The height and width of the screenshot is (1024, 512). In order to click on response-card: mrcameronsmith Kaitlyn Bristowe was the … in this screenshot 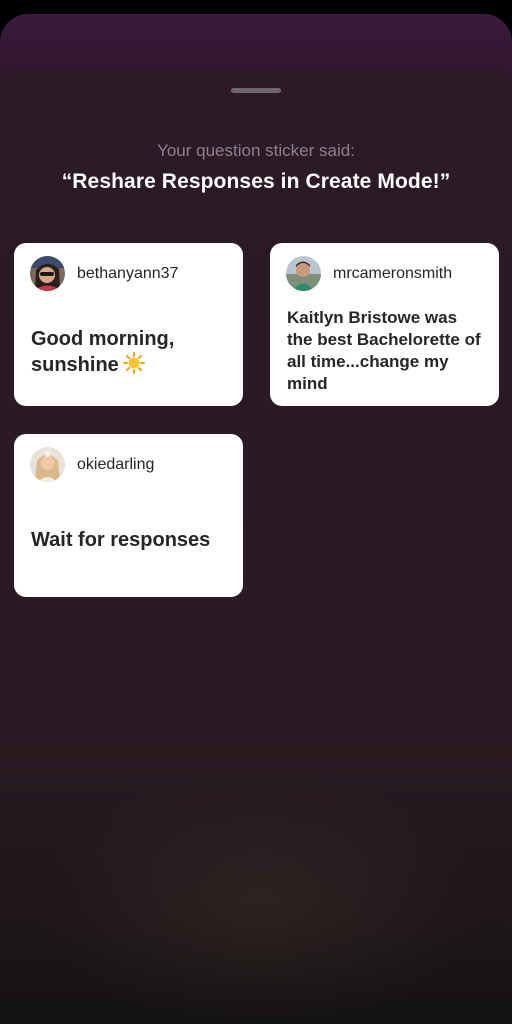, I will do `click(384, 324)`.